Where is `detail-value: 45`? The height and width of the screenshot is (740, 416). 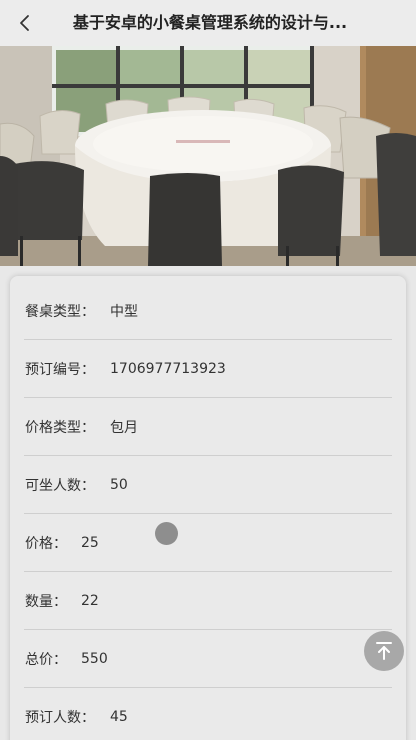
detail-value: 45 is located at coordinates (119, 716).